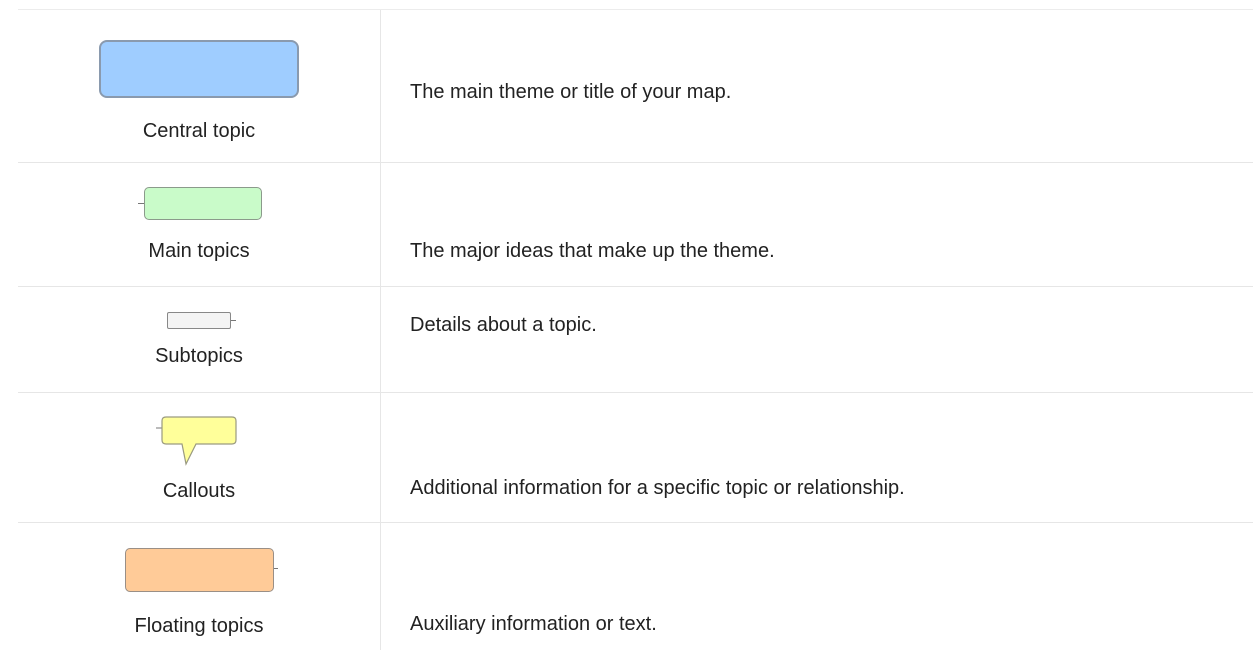 This screenshot has width=1253, height=650. What do you see at coordinates (571, 92) in the screenshot?
I see `legend-description: The main theme or title of your map.` at bounding box center [571, 92].